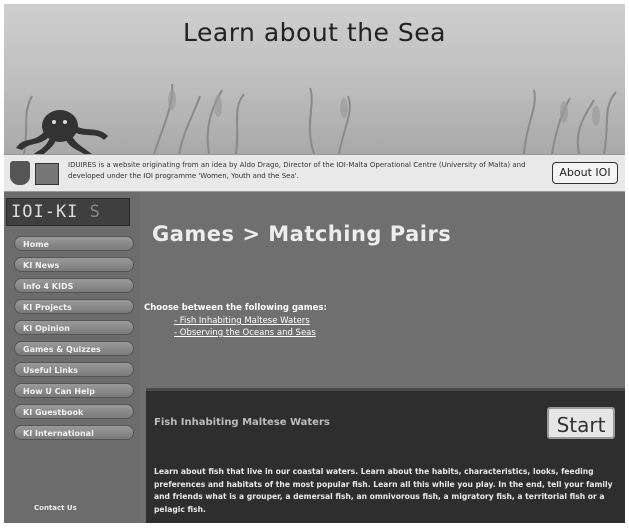 Image resolution: width=629 pixels, height=531 pixels. I want to click on logo-text: IOI-KI, so click(45, 212).